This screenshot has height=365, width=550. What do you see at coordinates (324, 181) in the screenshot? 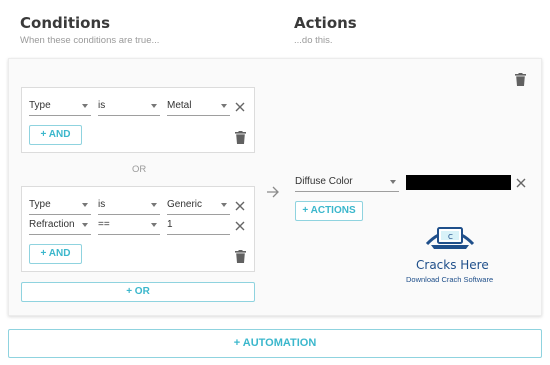
I see `action-field-value: Diffuse Color` at bounding box center [324, 181].